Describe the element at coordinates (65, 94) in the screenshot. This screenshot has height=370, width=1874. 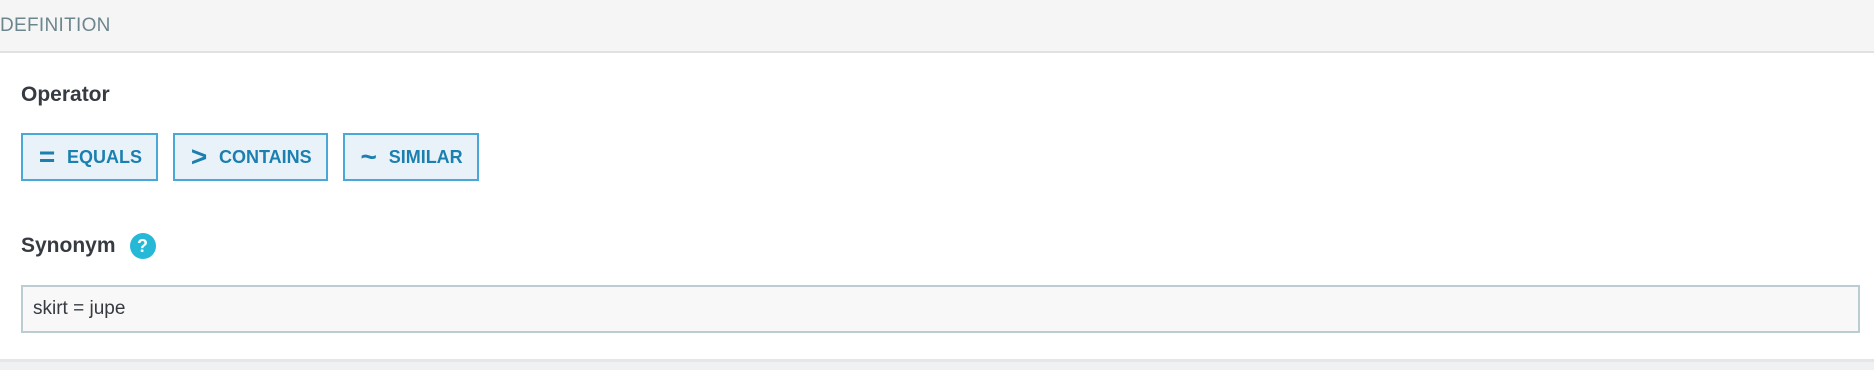
I see `operator-label: Operator` at that location.